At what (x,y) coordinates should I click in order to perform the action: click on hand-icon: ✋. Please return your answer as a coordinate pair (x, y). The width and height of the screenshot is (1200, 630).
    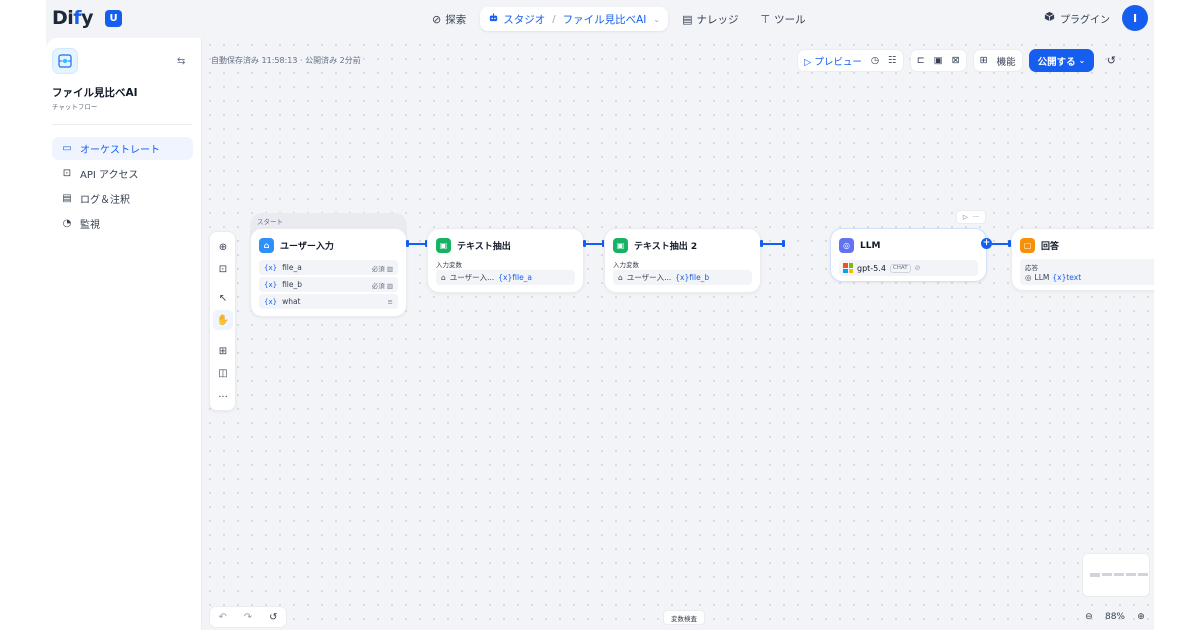
    Looking at the image, I should click on (223, 320).